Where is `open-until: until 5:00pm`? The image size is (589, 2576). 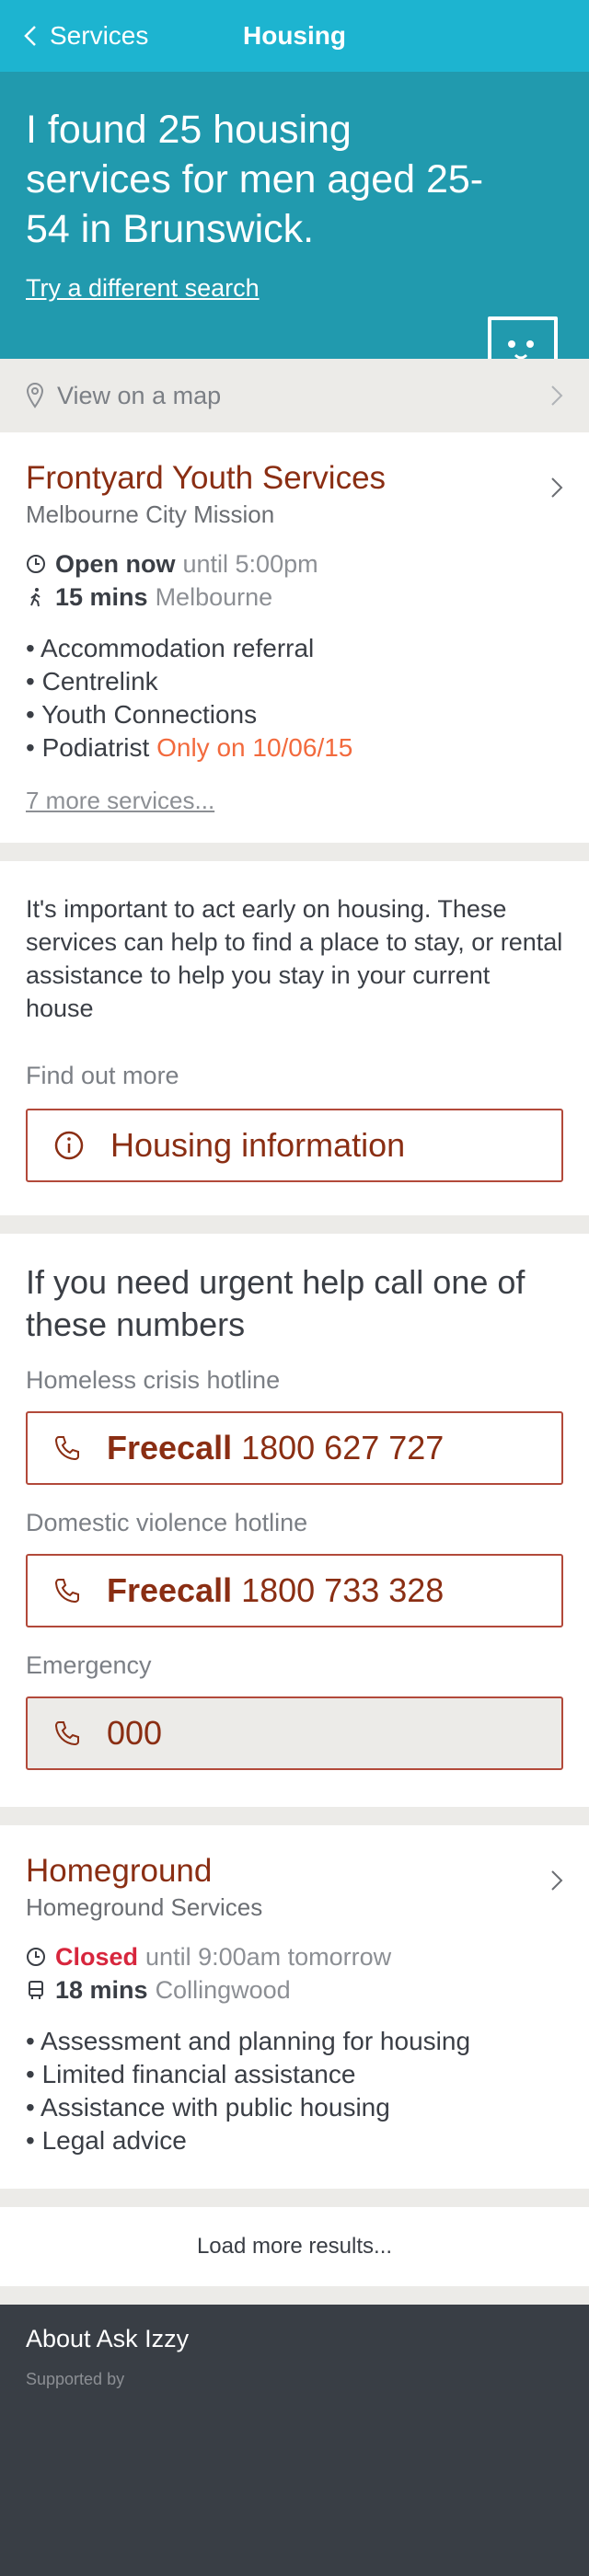
open-until: until 5:00pm is located at coordinates (250, 564).